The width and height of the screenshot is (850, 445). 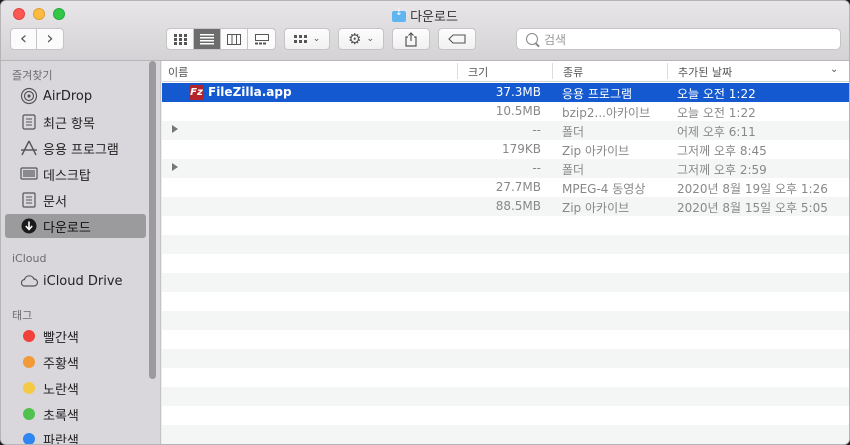 What do you see at coordinates (555, 39) in the screenshot?
I see `search-placeholder: 검색` at bounding box center [555, 39].